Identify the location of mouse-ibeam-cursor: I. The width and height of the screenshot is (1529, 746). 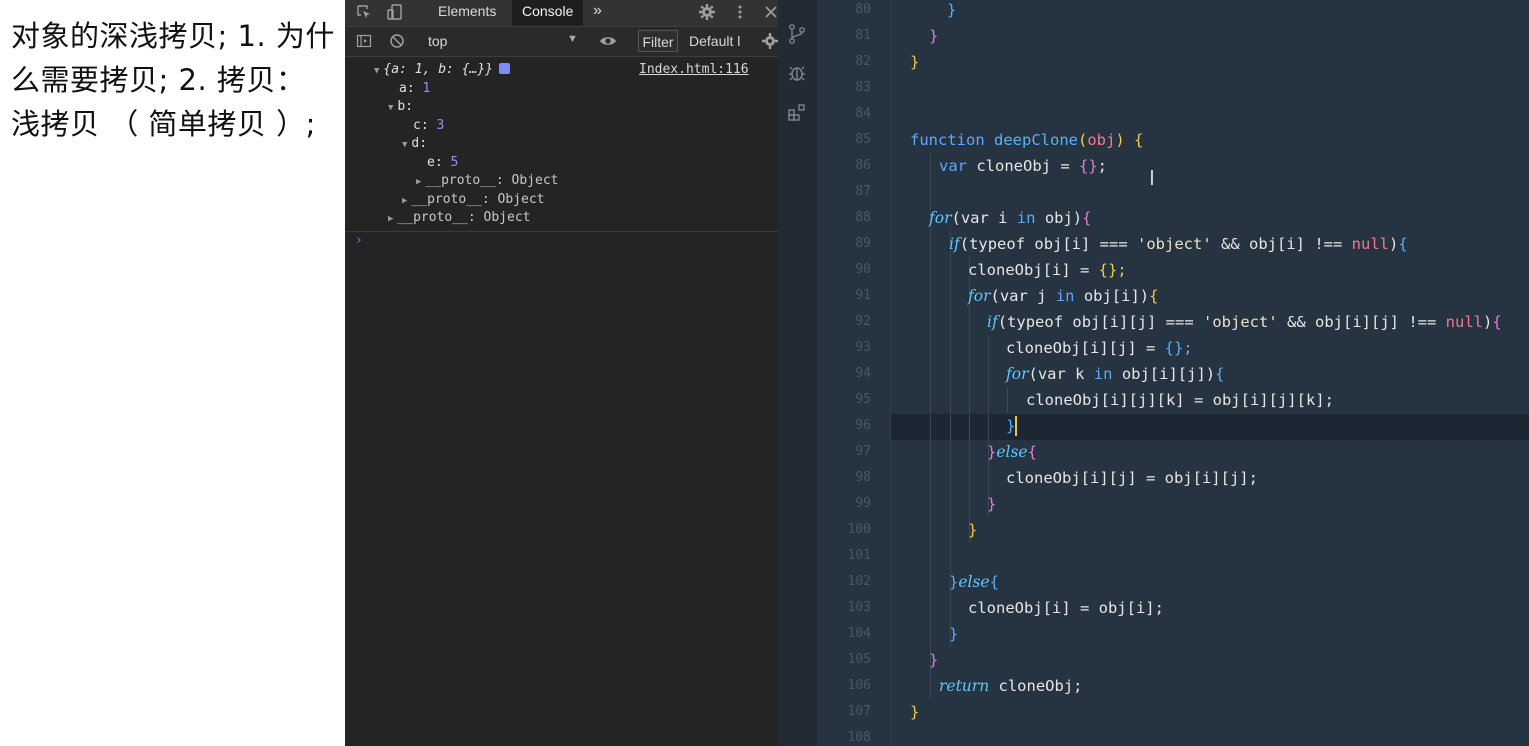
(1152, 178).